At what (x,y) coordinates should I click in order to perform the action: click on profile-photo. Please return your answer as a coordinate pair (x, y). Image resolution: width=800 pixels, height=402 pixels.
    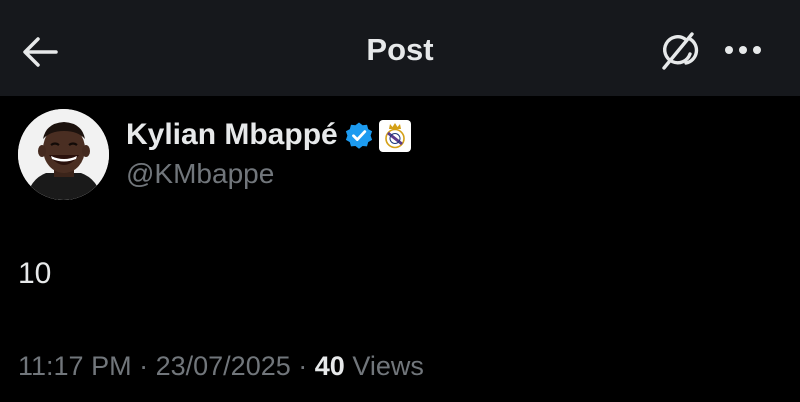
    Looking at the image, I should click on (63, 154).